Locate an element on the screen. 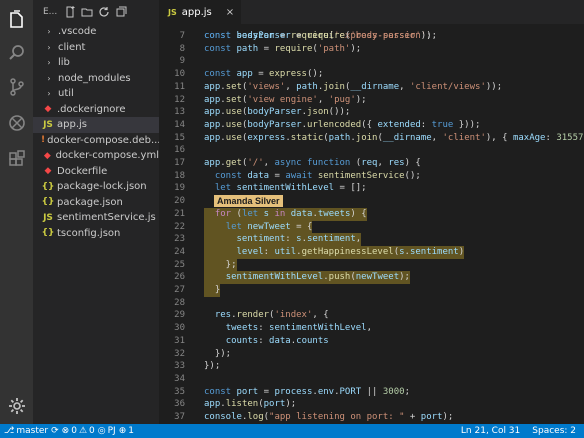 The width and height of the screenshot is (584, 438). tree-file: ◆ .dockerignore is located at coordinates (96, 110).